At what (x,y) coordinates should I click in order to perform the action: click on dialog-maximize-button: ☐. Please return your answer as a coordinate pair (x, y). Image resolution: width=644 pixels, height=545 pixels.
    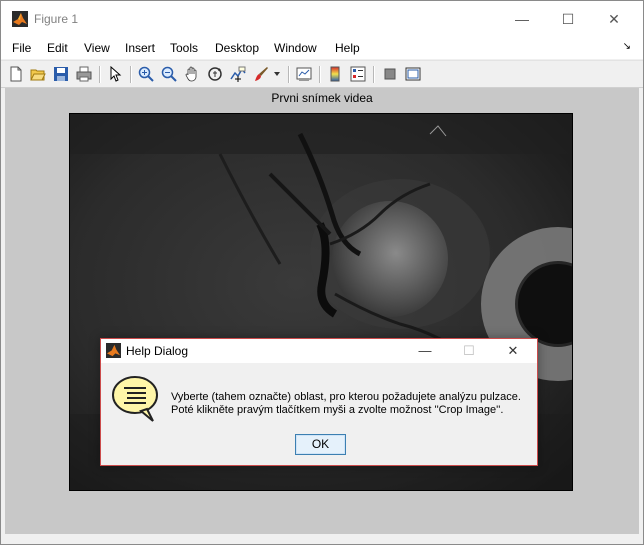
    Looking at the image, I should click on (469, 350).